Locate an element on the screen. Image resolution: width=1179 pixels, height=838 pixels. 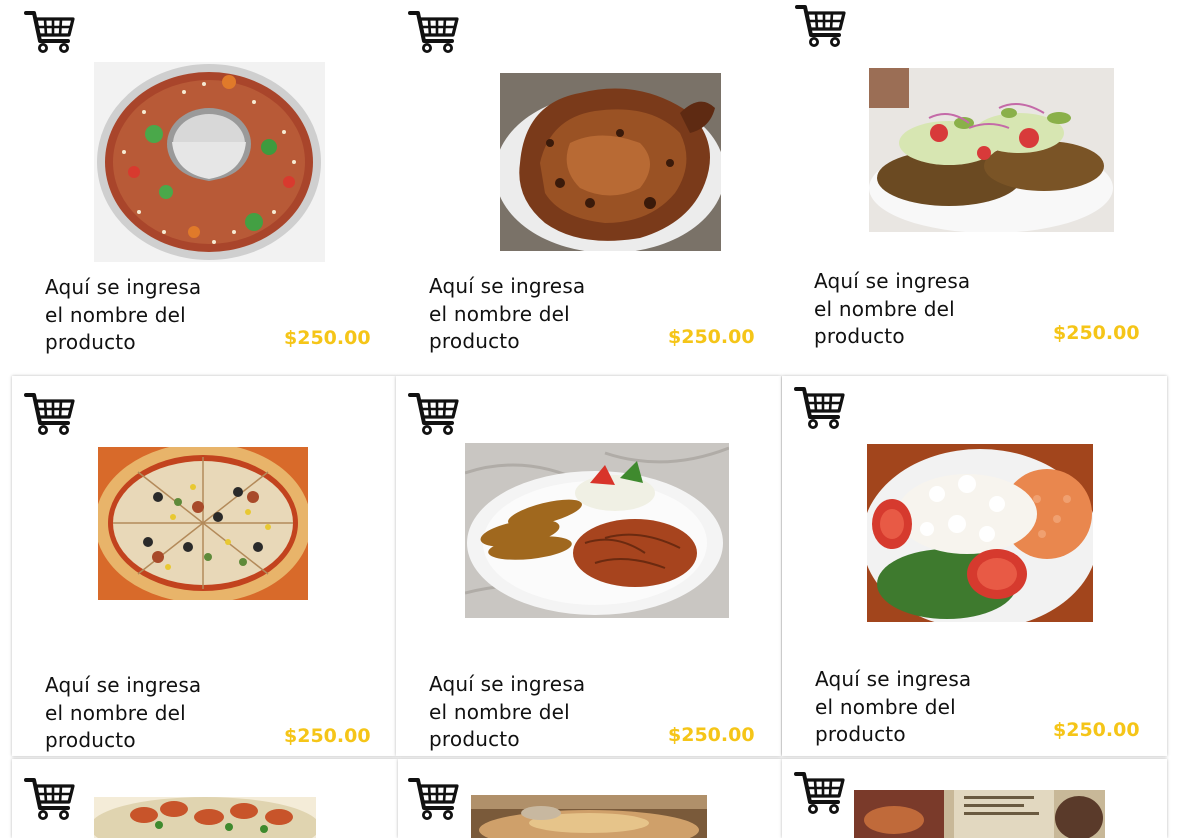
product-image-enchiladas is located at coordinates (980, 533).